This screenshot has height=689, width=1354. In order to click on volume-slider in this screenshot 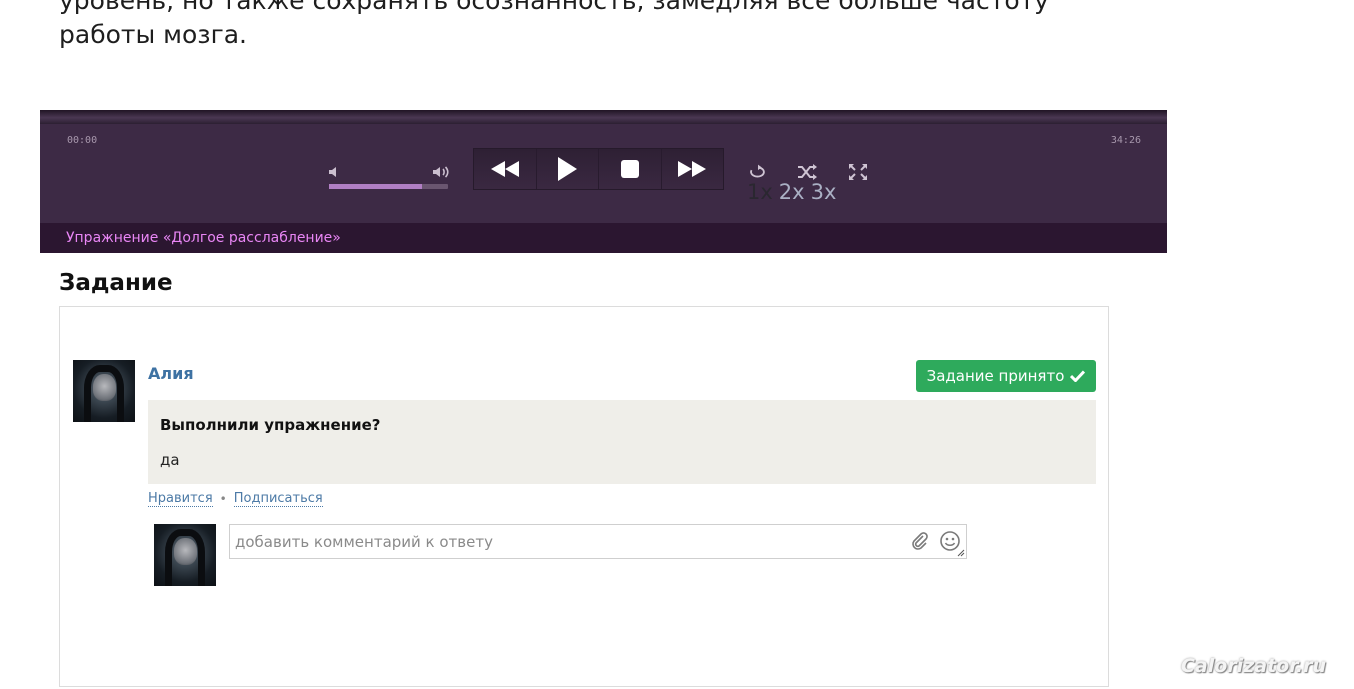, I will do `click(388, 186)`.